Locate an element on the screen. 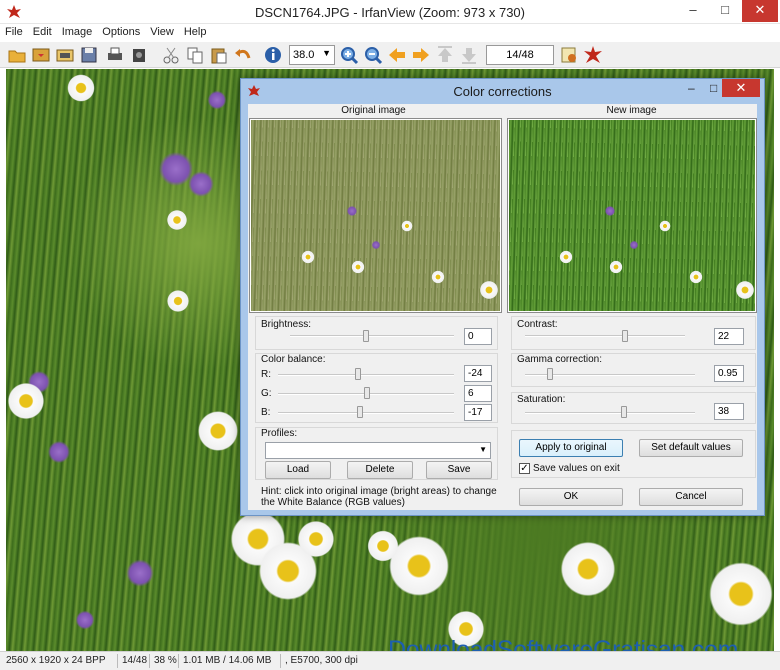 The height and width of the screenshot is (670, 780). red-slider-track is located at coordinates (366, 375).